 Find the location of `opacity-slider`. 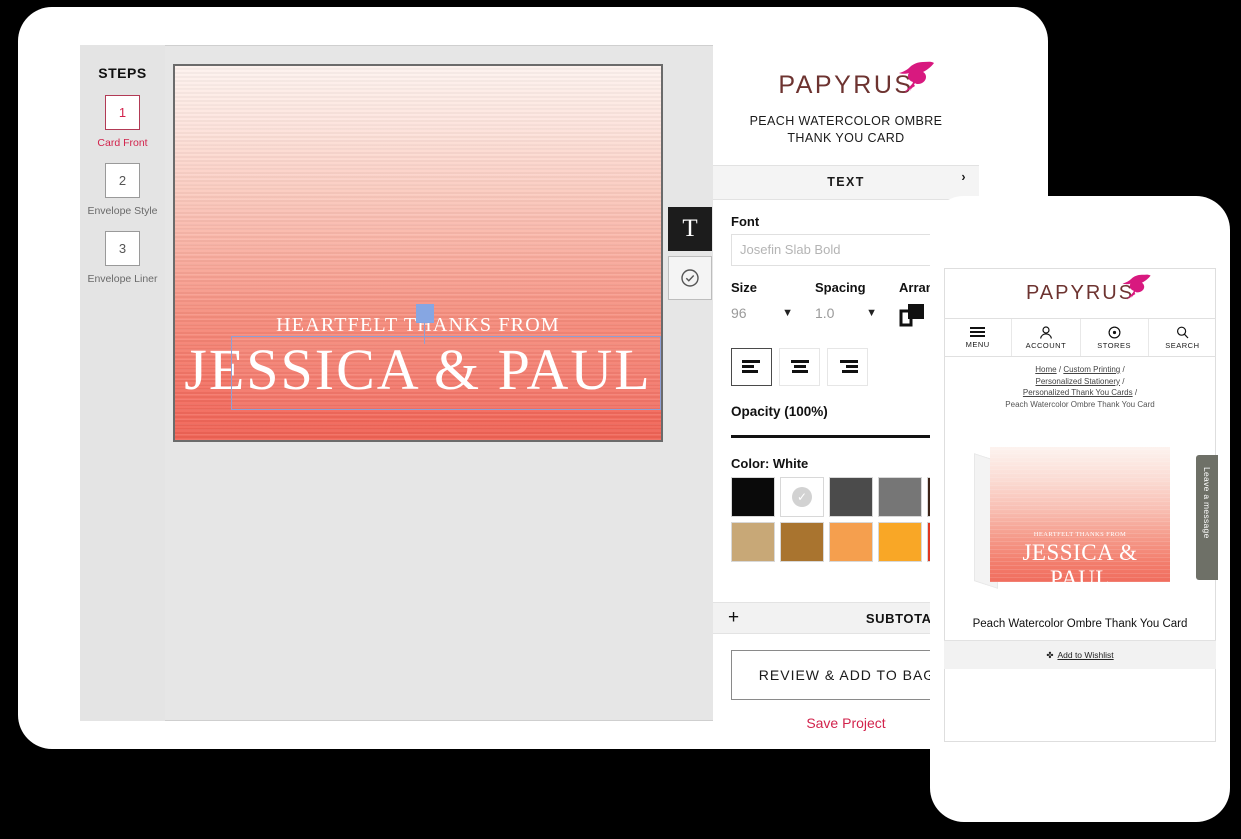

opacity-slider is located at coordinates (851, 436).